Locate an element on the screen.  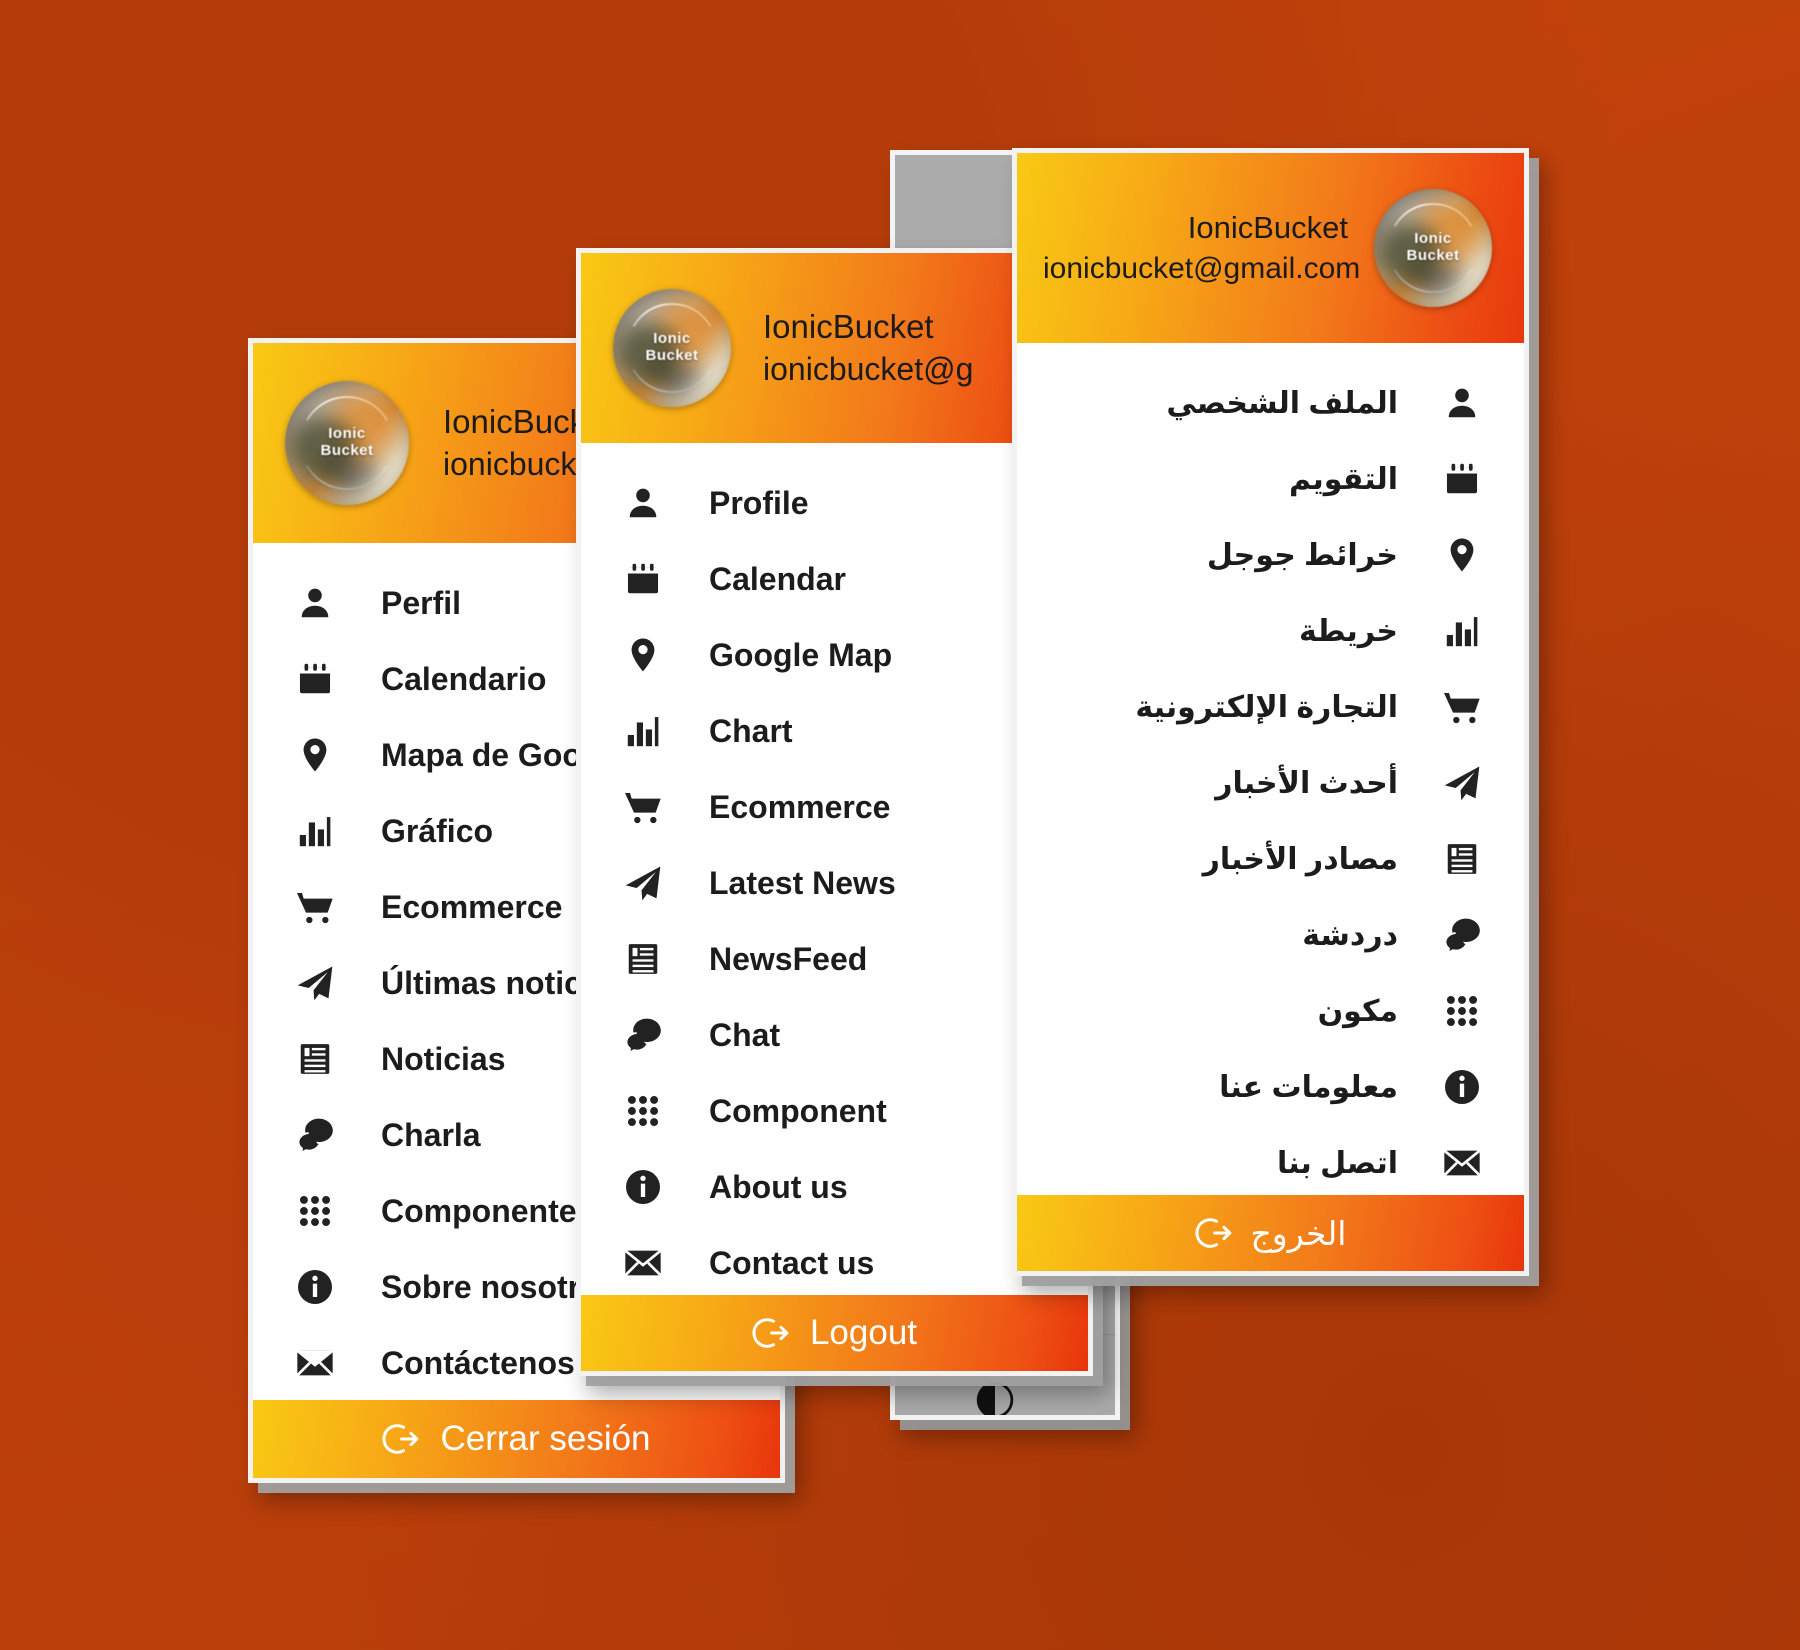
menu-item-about-us-ar: معلومات عنا is located at coordinates (1270, 1087).